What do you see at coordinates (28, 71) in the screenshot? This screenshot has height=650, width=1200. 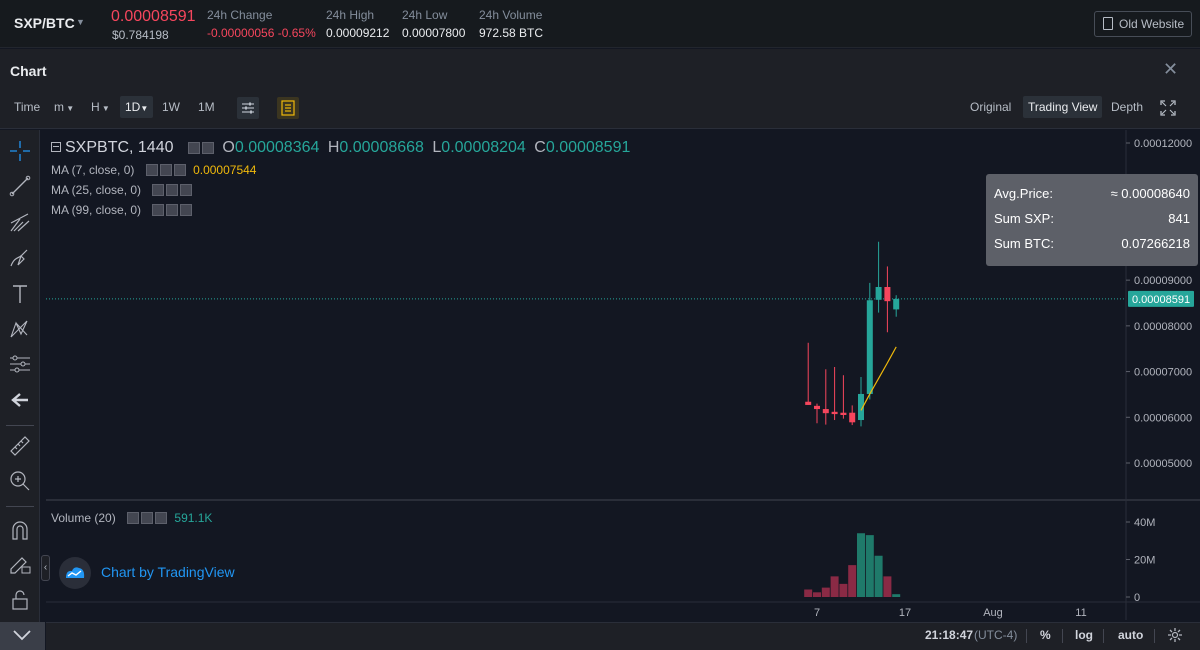 I see `panel-title: Chart` at bounding box center [28, 71].